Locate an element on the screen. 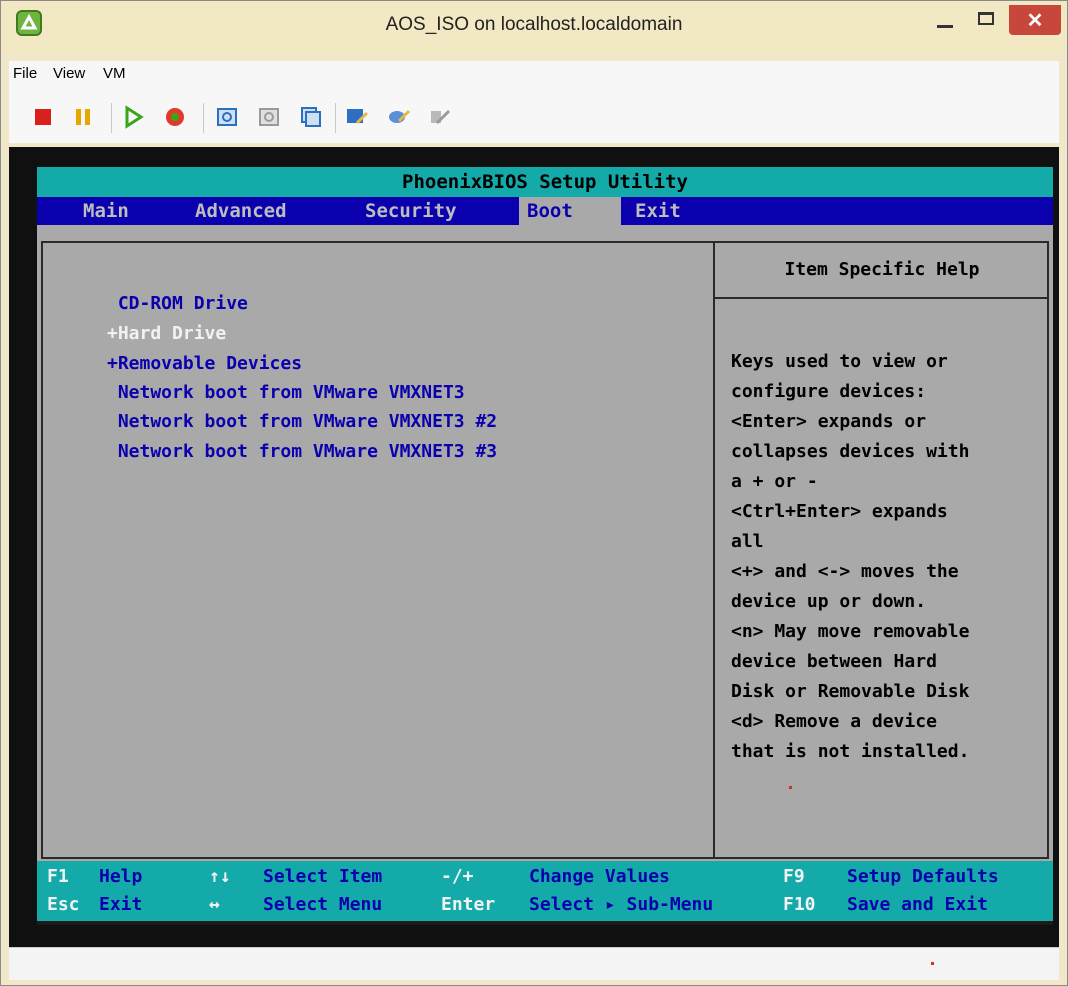  bios-title: PhoenixBIOS Setup Utility is located at coordinates (545, 182).